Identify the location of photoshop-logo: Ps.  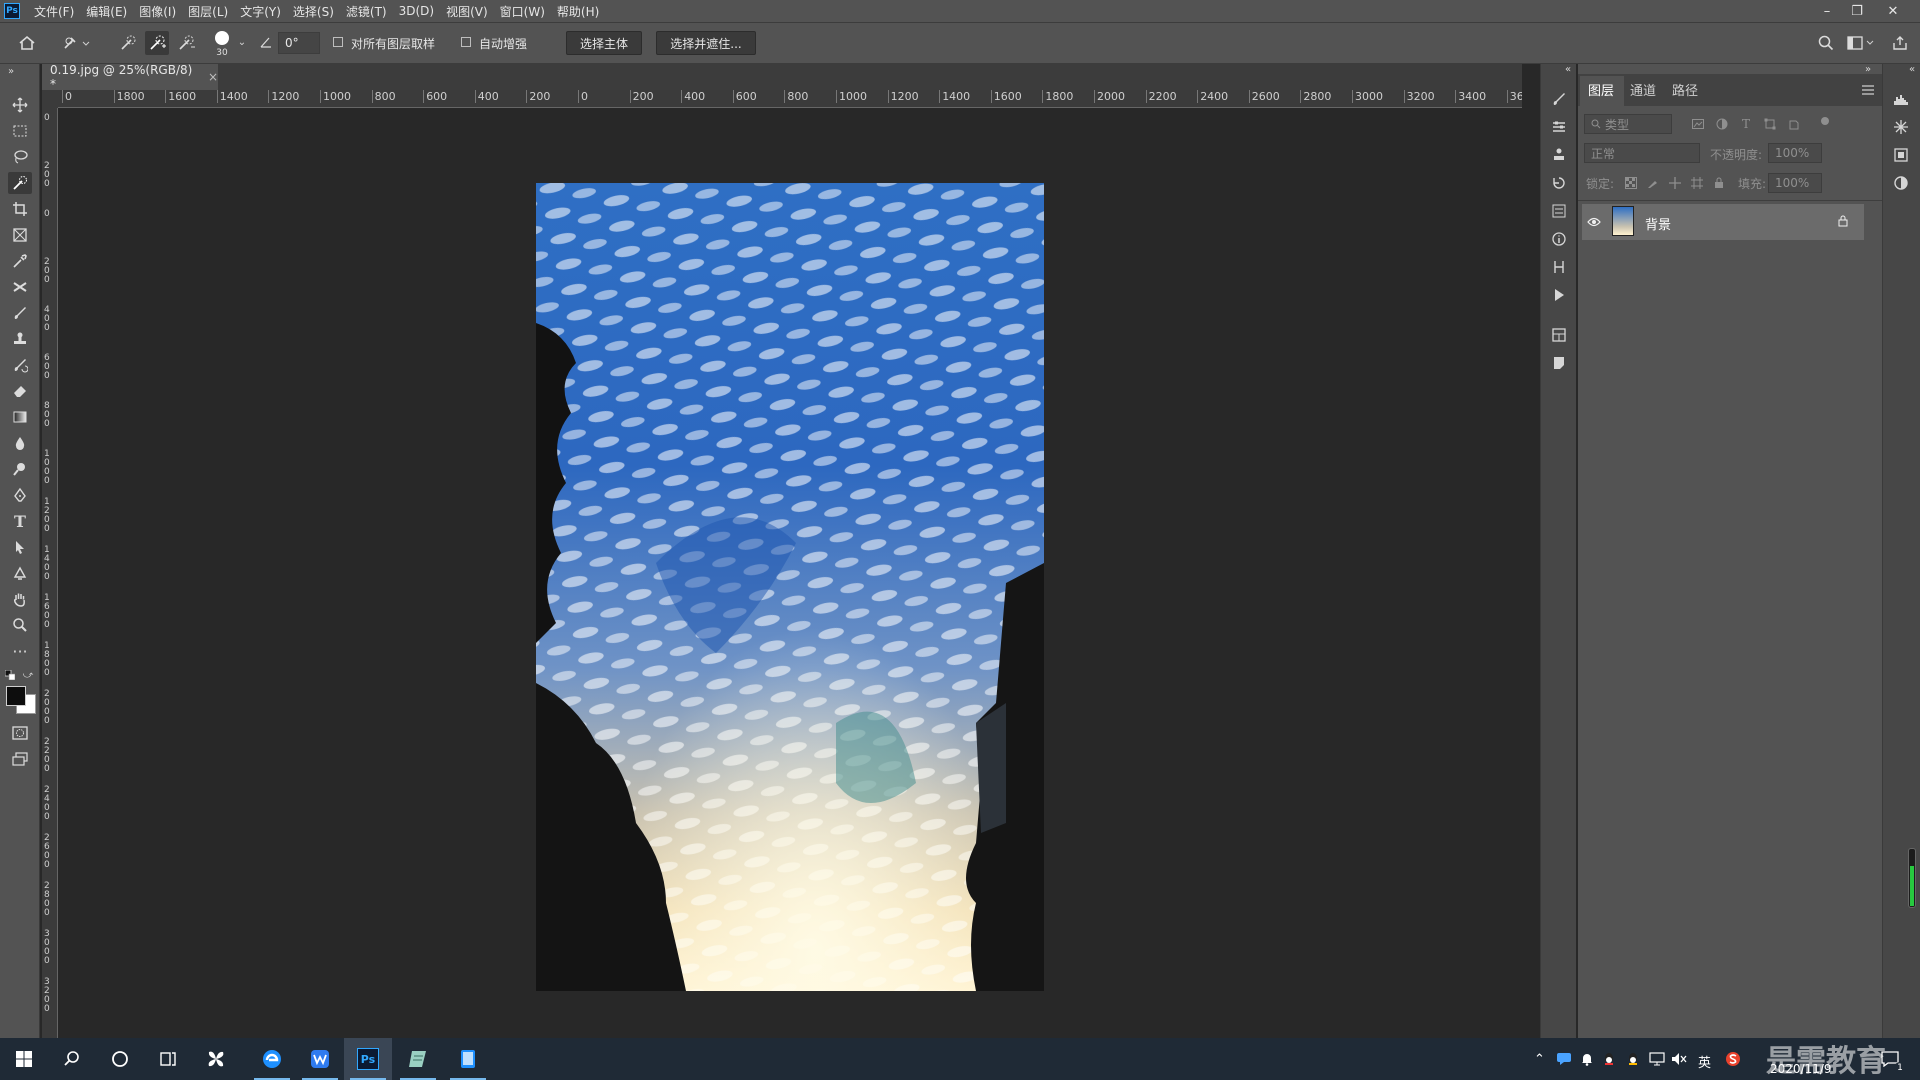
(12, 11).